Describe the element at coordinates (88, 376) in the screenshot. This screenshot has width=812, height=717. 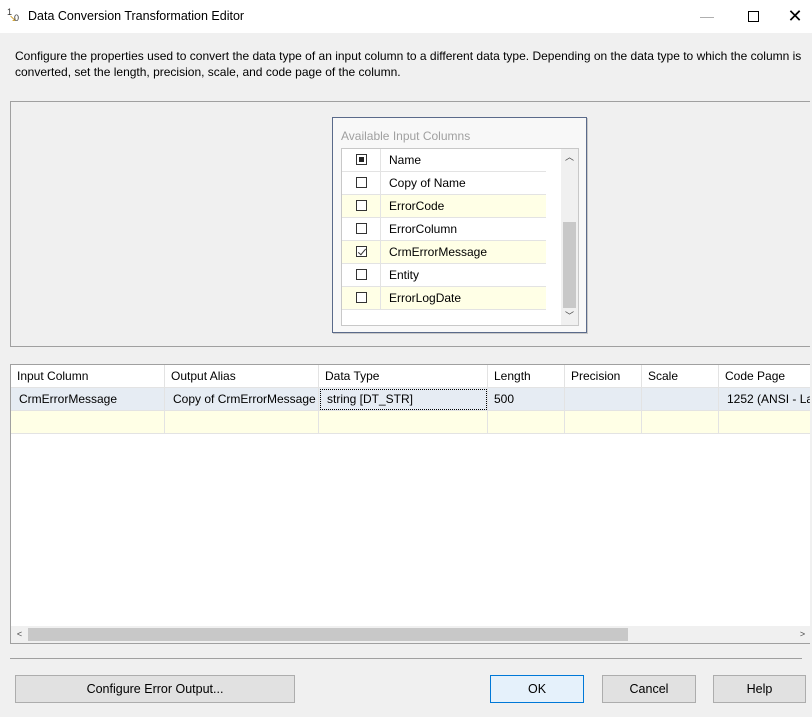
I see `header-input-column: Input Column` at that location.